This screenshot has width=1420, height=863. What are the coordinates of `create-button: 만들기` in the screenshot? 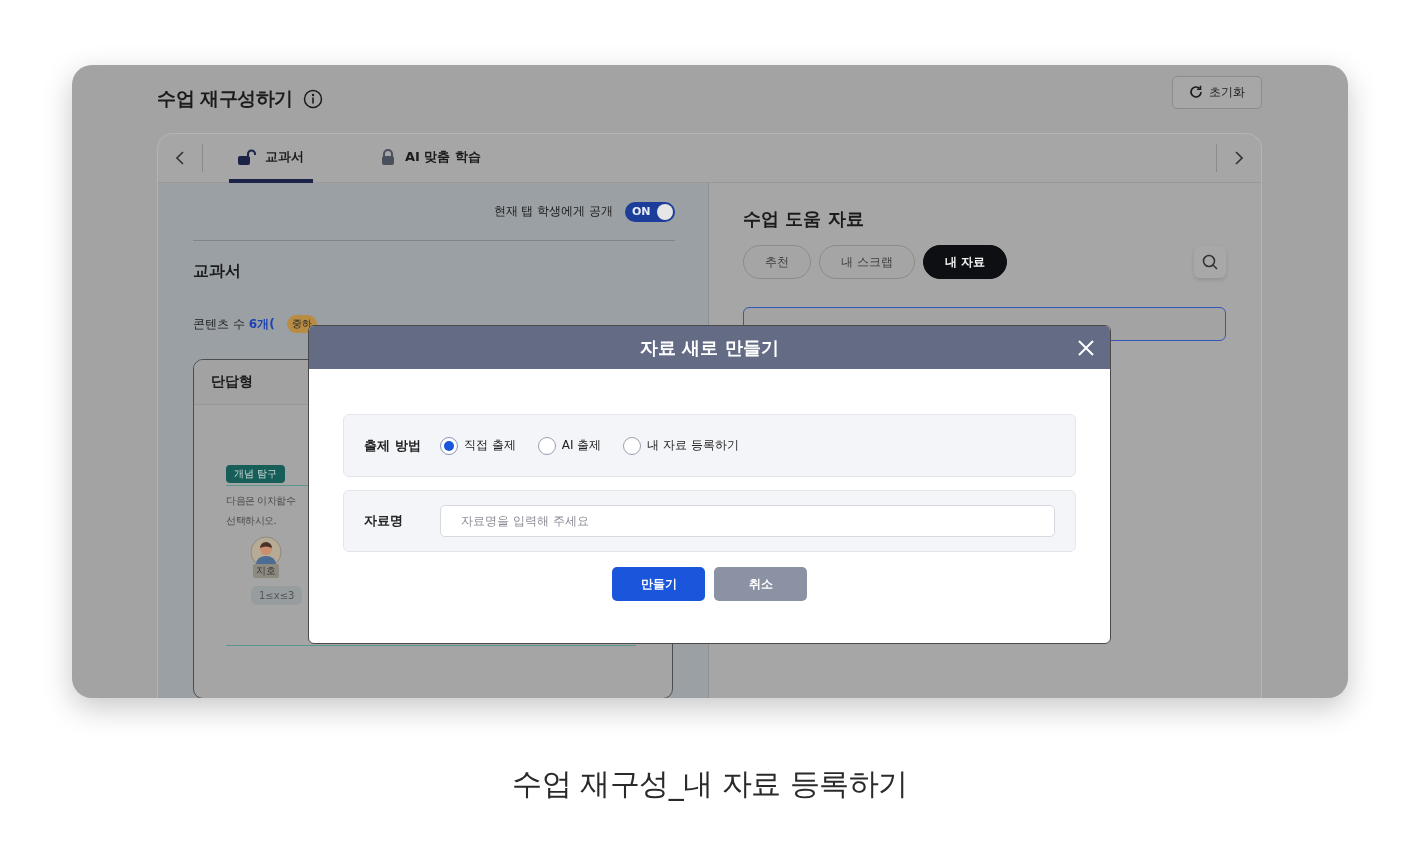 It's located at (658, 584).